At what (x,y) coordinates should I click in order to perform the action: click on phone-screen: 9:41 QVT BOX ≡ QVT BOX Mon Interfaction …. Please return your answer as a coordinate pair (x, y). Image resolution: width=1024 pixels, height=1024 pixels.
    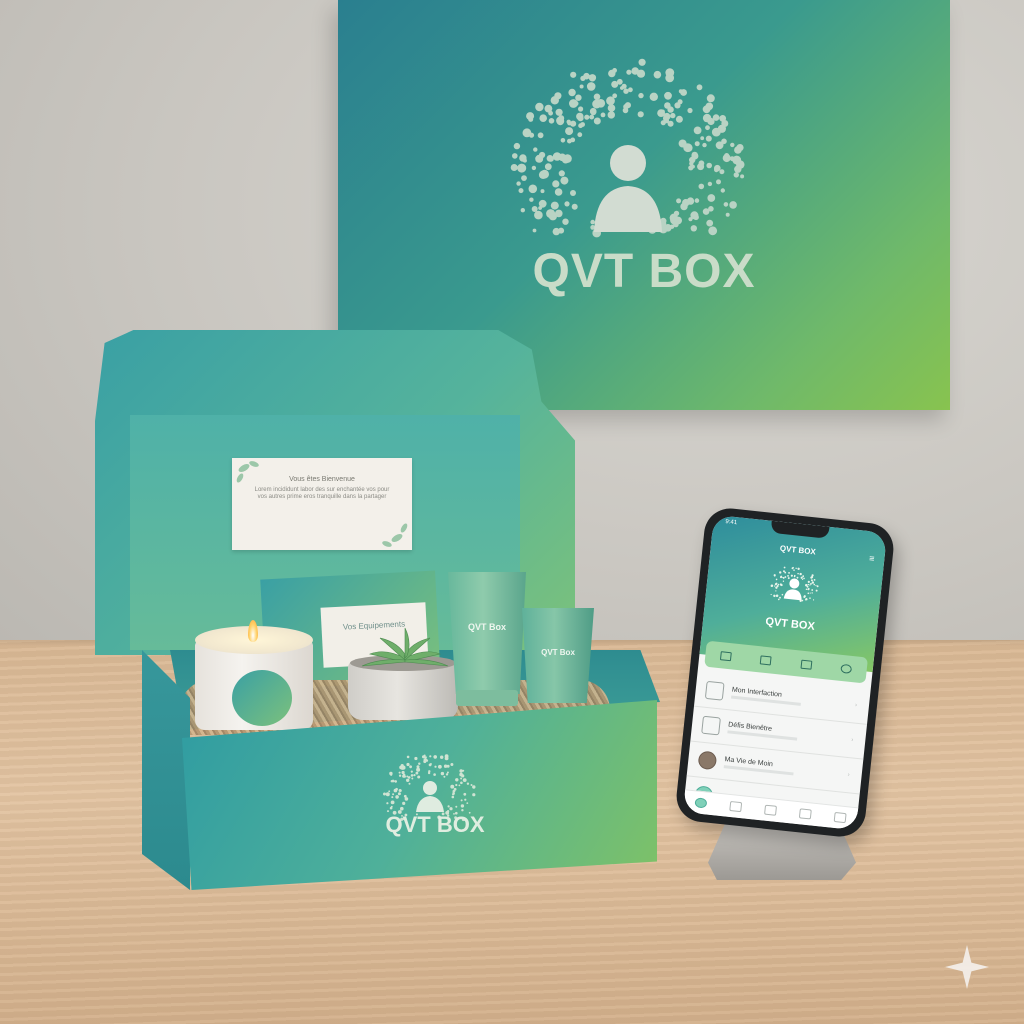
    Looking at the image, I should click on (785, 672).